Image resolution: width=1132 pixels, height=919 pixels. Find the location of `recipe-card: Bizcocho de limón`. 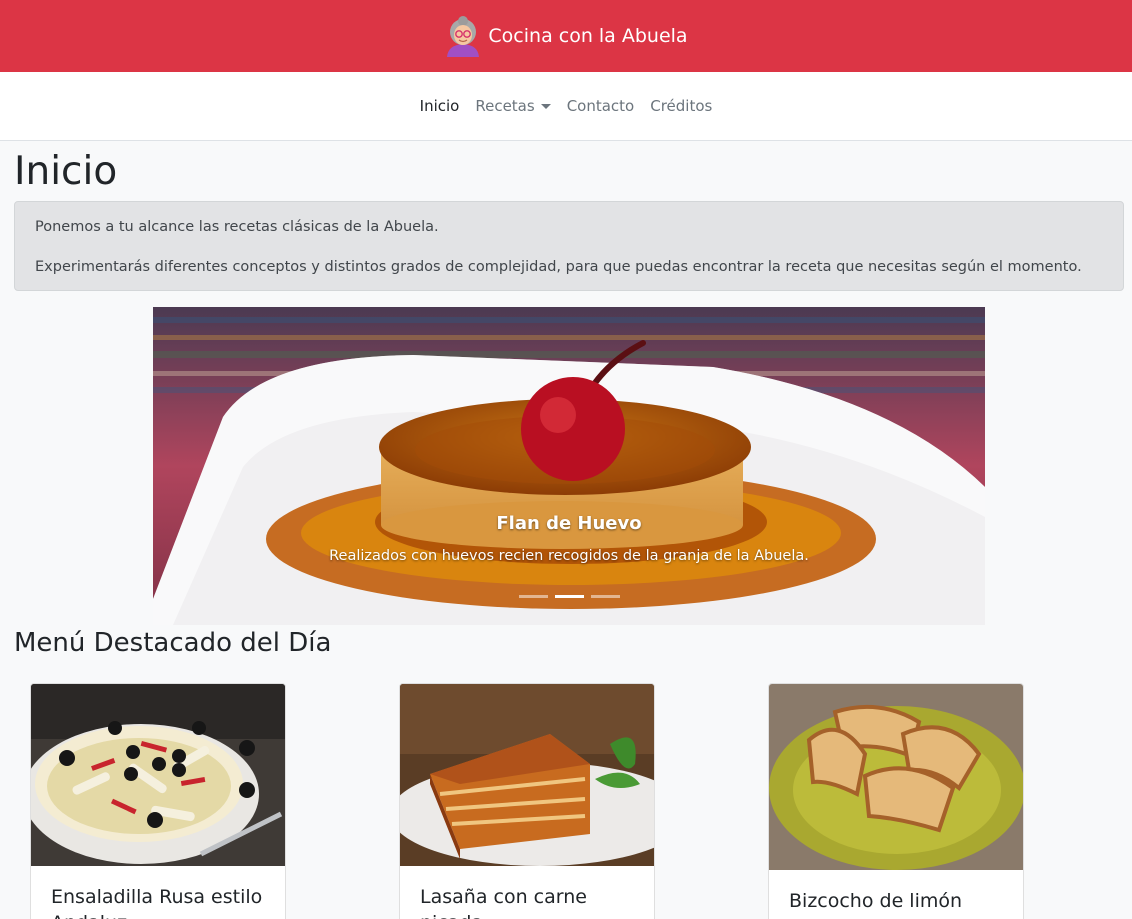

recipe-card: Bizcocho de limón is located at coordinates (896, 801).